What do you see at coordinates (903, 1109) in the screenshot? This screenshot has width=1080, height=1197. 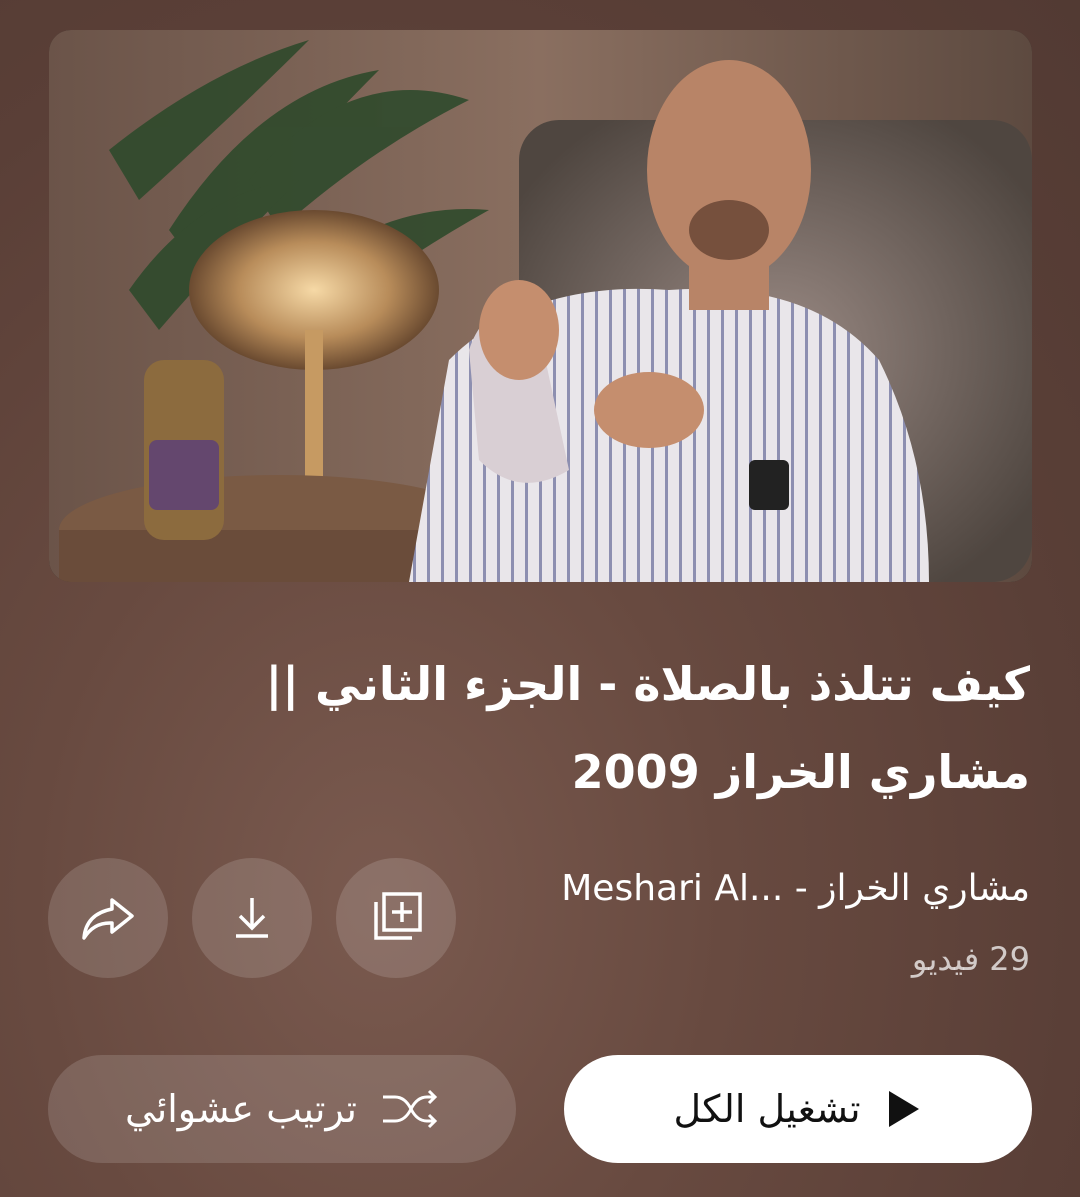 I see `play-icon` at bounding box center [903, 1109].